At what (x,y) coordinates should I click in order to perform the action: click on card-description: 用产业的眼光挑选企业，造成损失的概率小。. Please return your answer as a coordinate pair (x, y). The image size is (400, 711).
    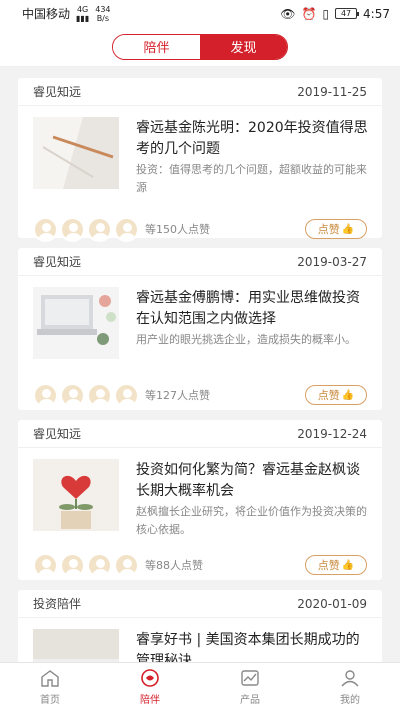
    Looking at the image, I should click on (246, 339).